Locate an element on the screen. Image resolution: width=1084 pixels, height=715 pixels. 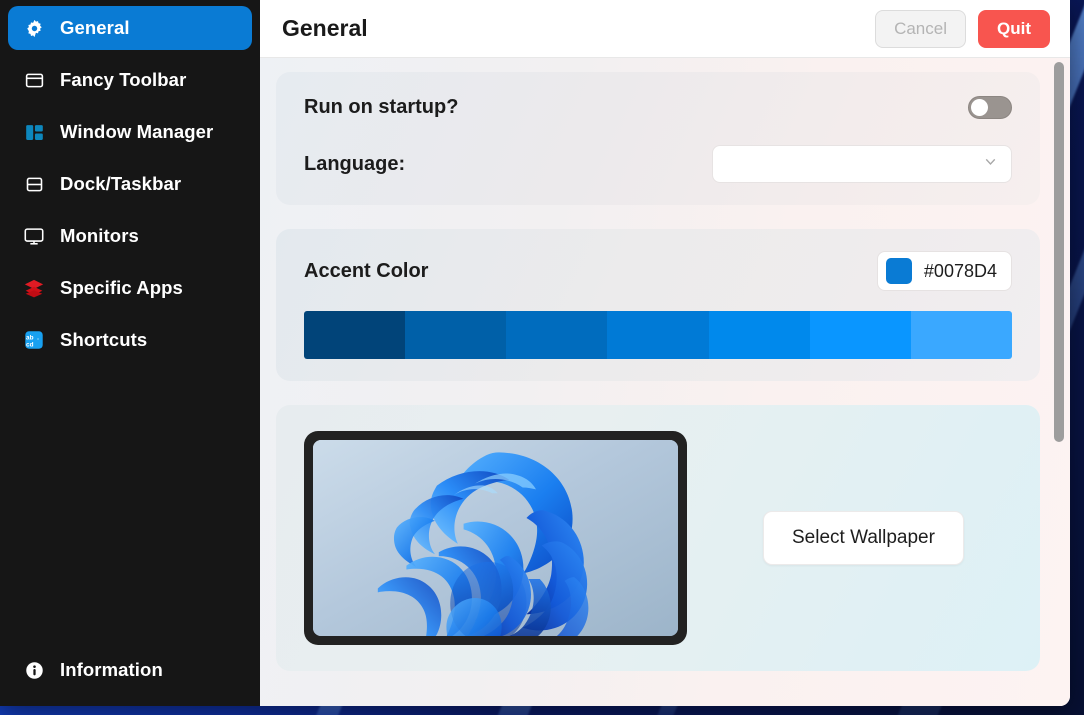
sidebar-item-shortcuts: ab cd . Shortcuts is located at coordinates (130, 340).